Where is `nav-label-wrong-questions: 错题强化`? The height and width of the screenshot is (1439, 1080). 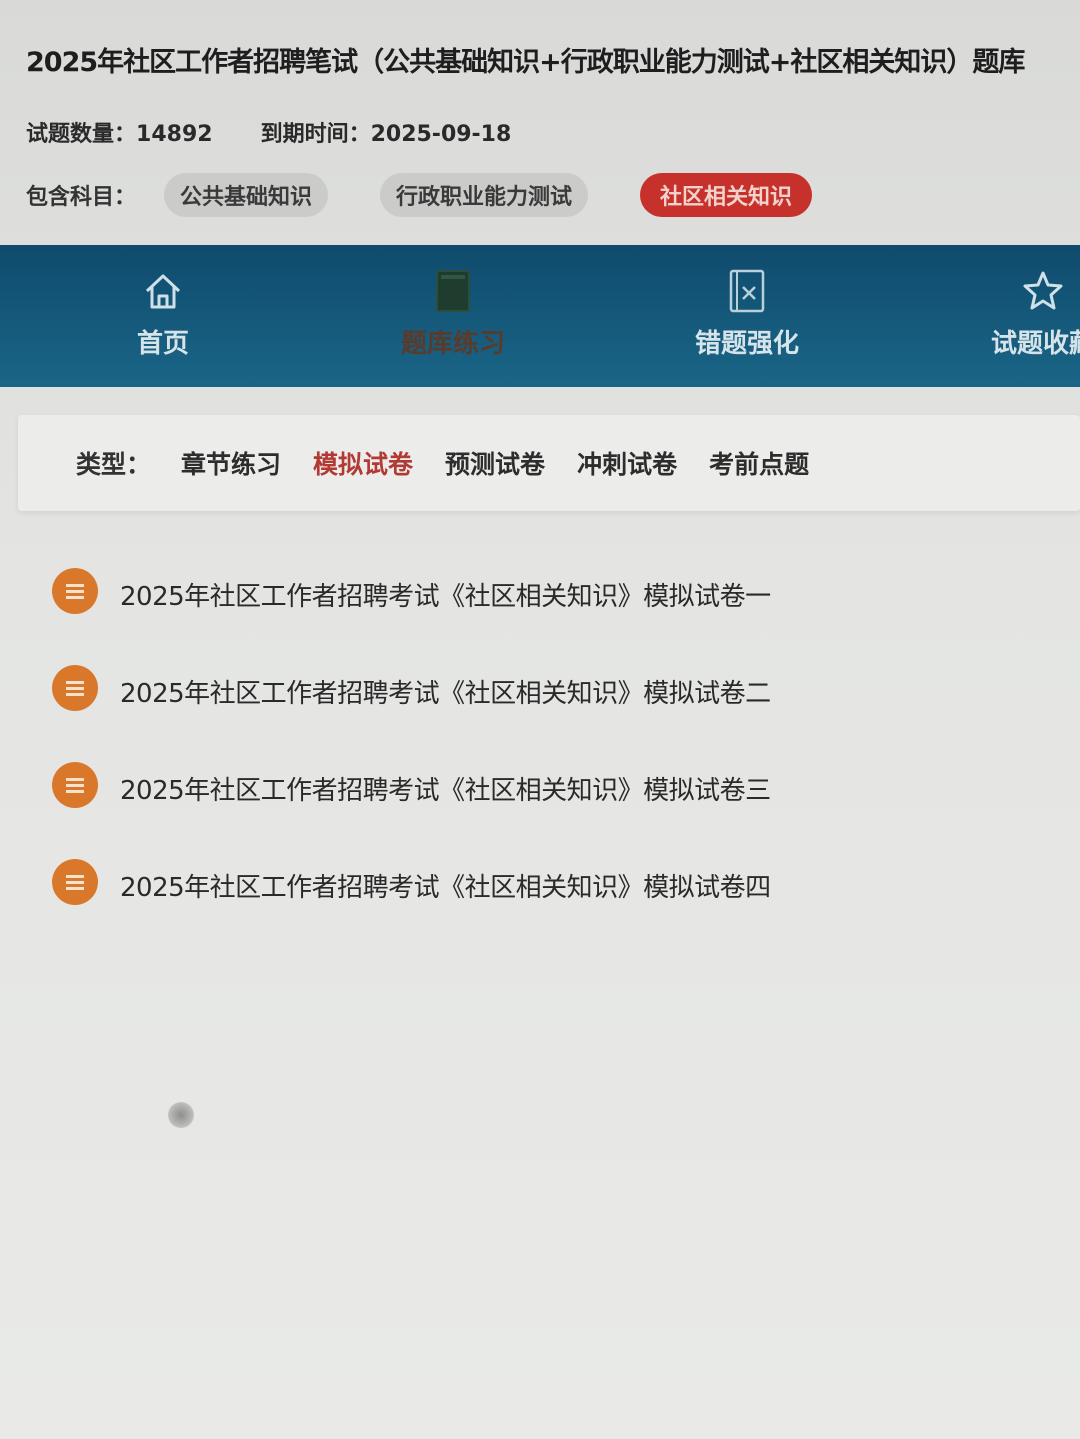 nav-label-wrong-questions: 错题强化 is located at coordinates (746, 344).